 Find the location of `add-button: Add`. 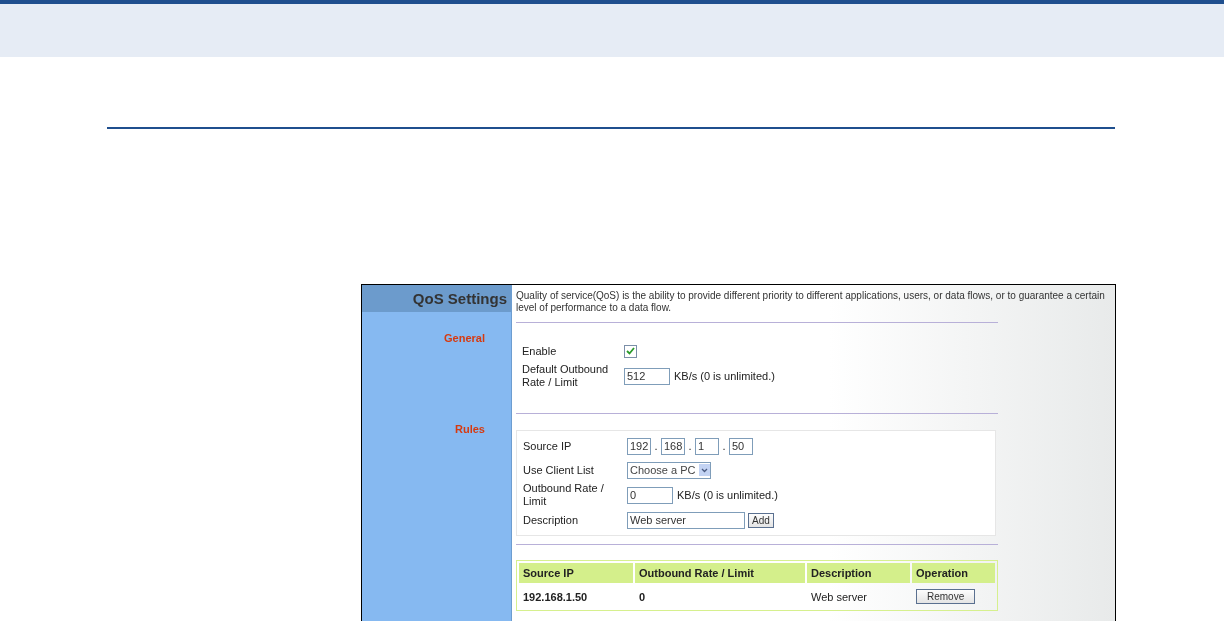

add-button: Add is located at coordinates (761, 520).